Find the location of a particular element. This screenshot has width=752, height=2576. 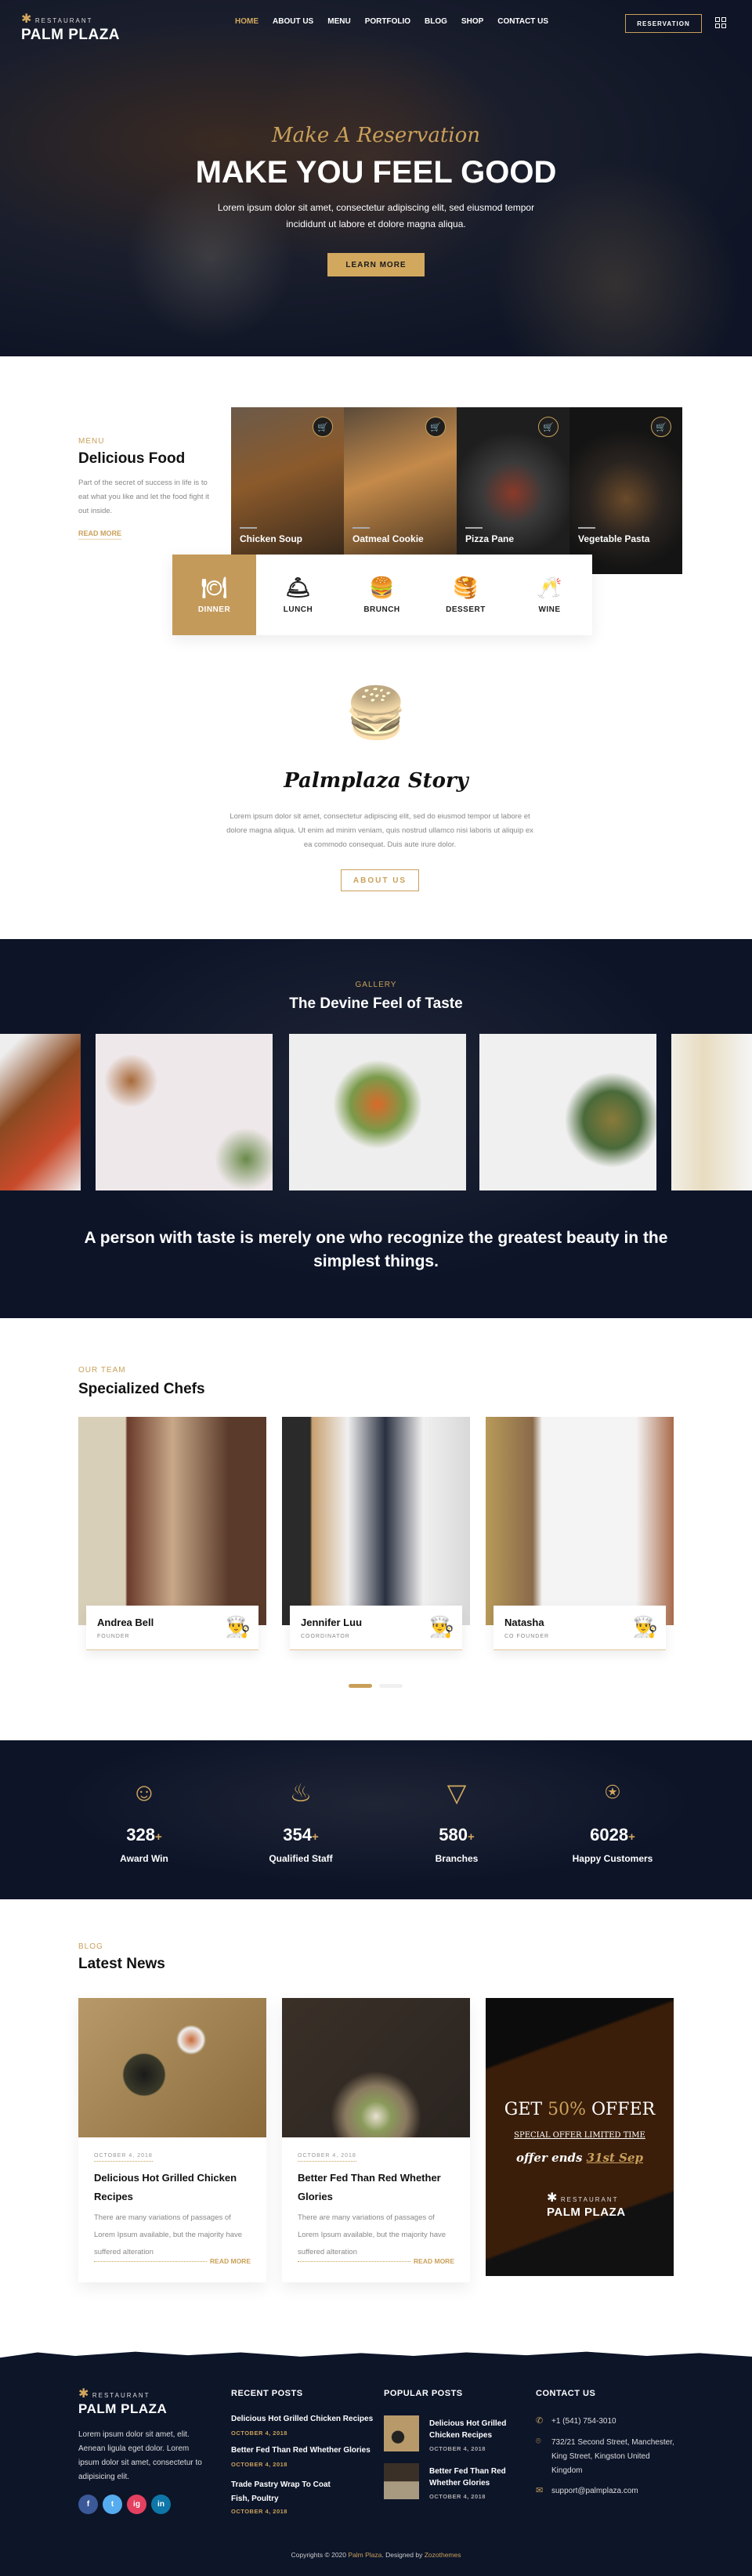

menu-categories: 🍽 DINNER 🛎 LUNCH 🍔 BRUNCH 🥞 DESSERT 🥂 WINE is located at coordinates (382, 595).